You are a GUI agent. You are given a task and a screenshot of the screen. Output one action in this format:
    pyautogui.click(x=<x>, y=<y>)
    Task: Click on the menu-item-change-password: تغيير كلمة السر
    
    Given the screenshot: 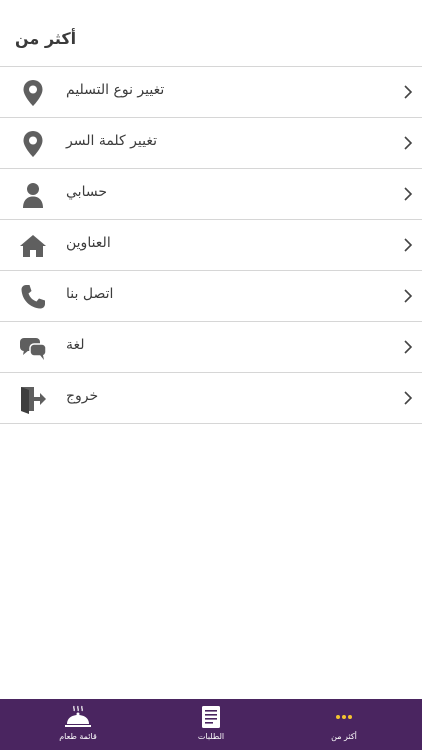 What is the action you would take?
    pyautogui.click(x=211, y=143)
    